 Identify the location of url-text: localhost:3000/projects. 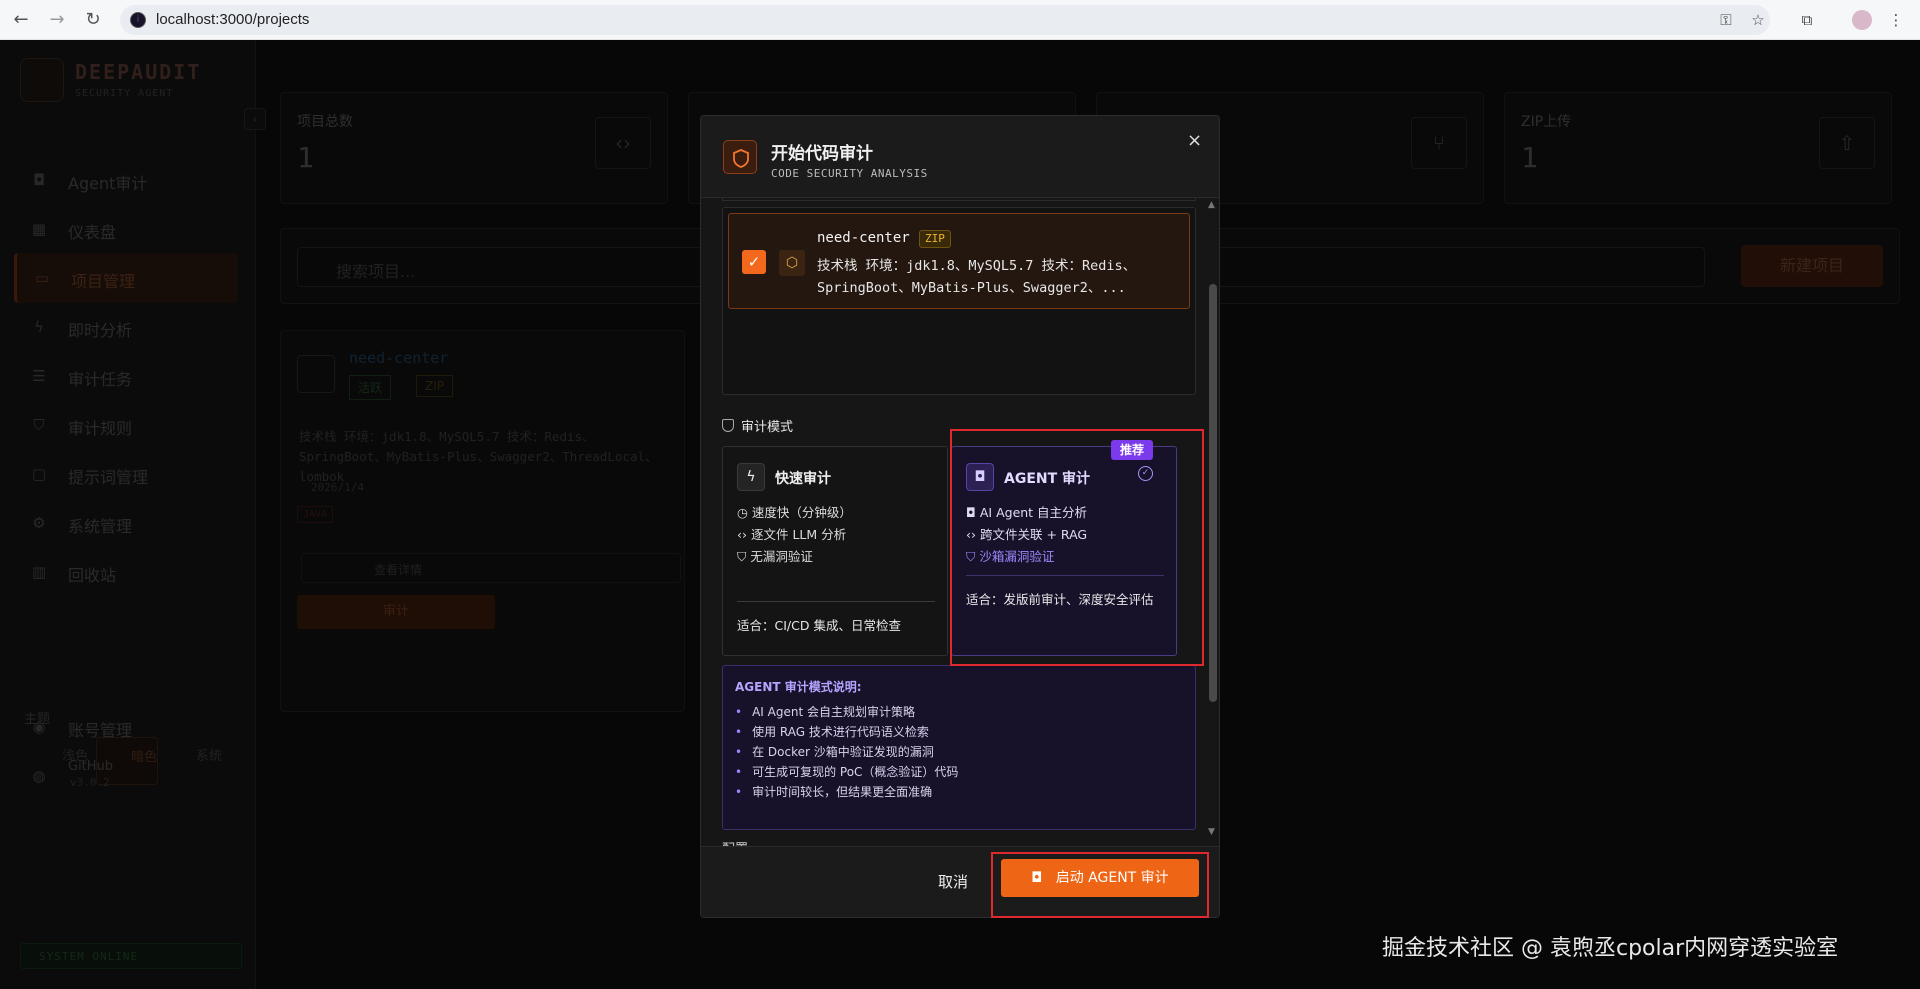
(233, 19).